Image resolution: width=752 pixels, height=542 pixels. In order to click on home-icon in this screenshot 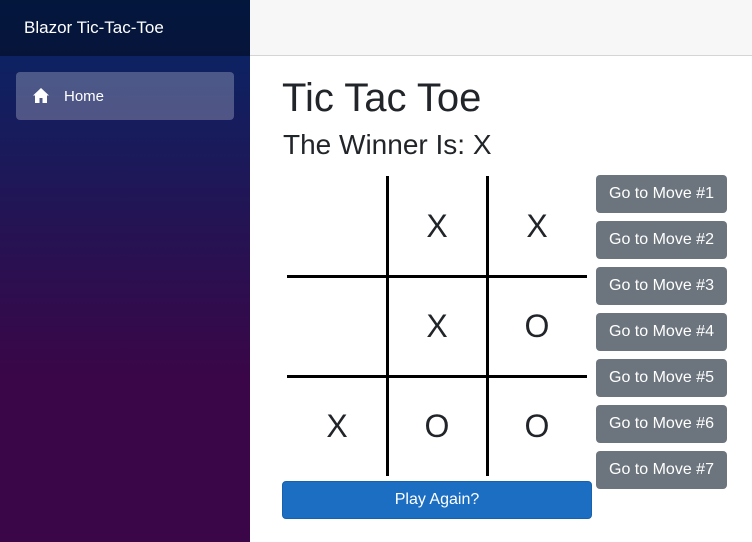, I will do `click(41, 96)`.